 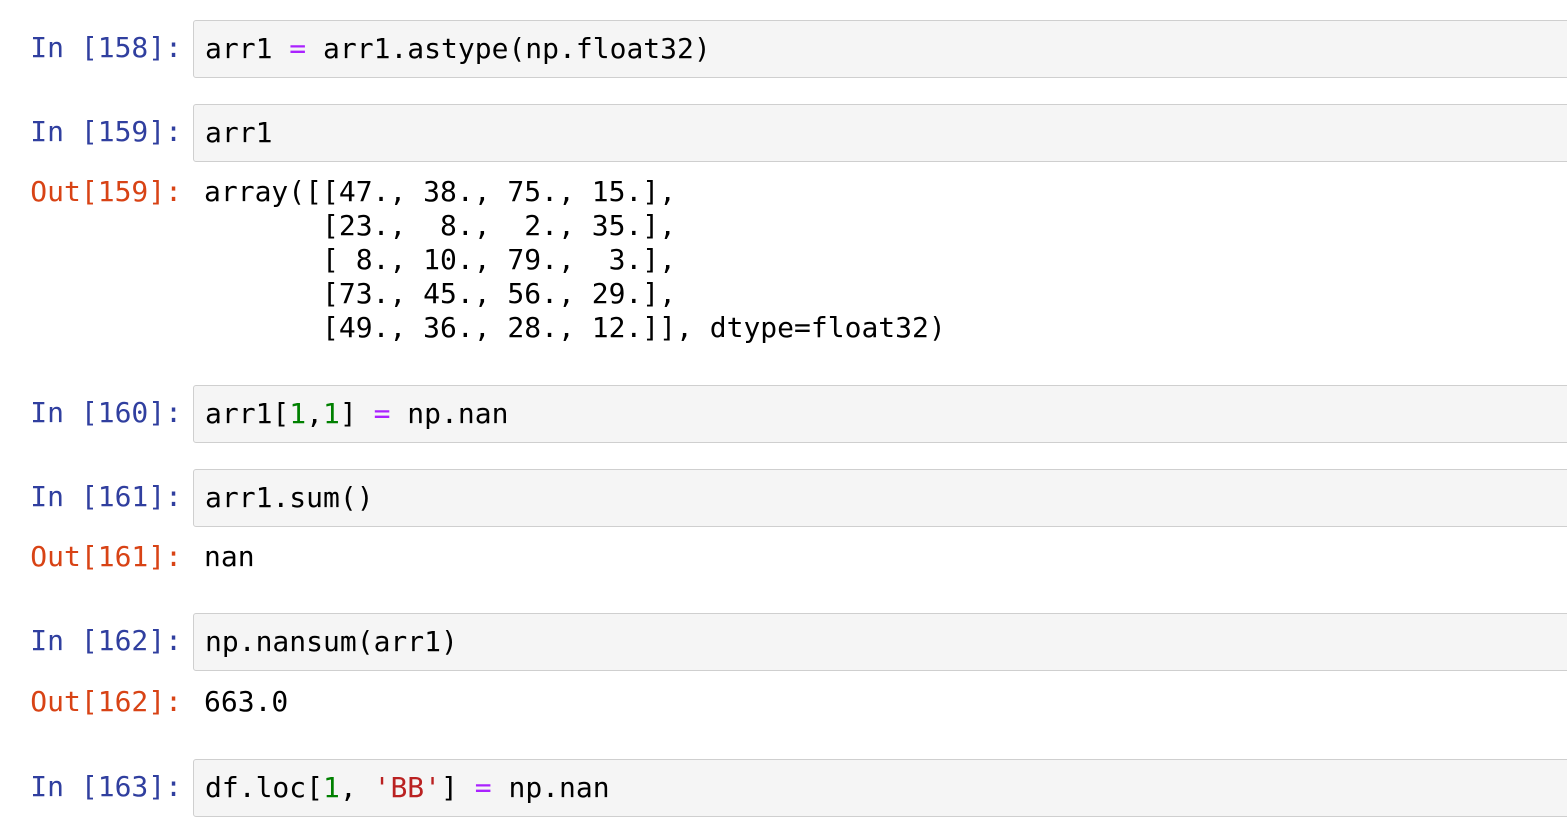 What do you see at coordinates (880, 642) in the screenshot?
I see `code-cell-input: np.nansum(arr1)` at bounding box center [880, 642].